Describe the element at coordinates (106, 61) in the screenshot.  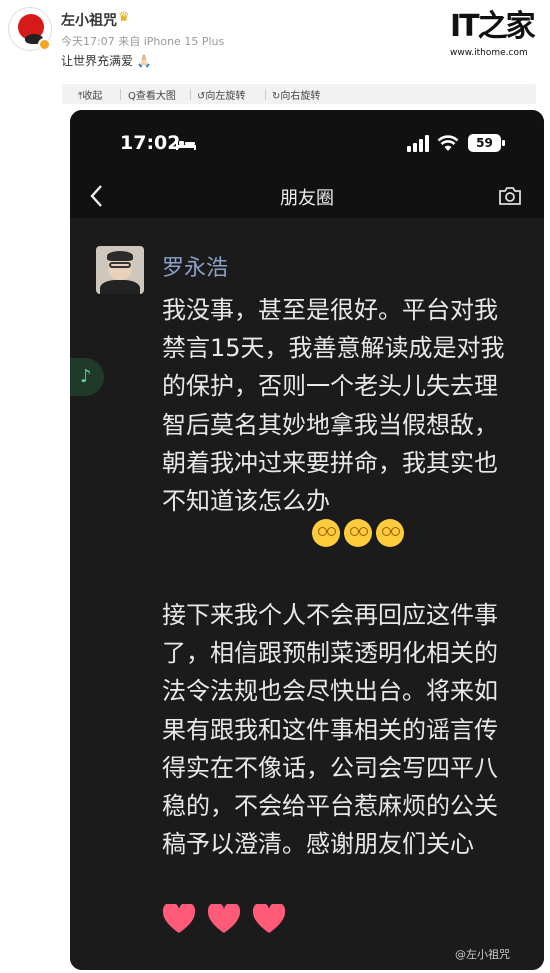
I see `post-content: 让世界充满爱 🙏🏻` at that location.